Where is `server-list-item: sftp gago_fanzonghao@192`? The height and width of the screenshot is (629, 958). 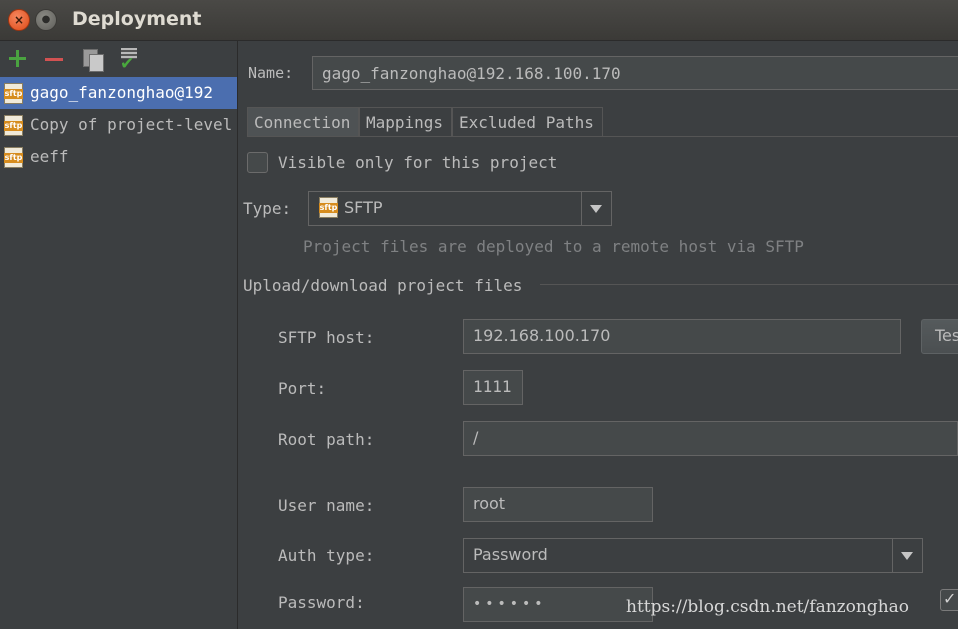
server-list-item: sftp gago_fanzonghao@192 is located at coordinates (118, 93).